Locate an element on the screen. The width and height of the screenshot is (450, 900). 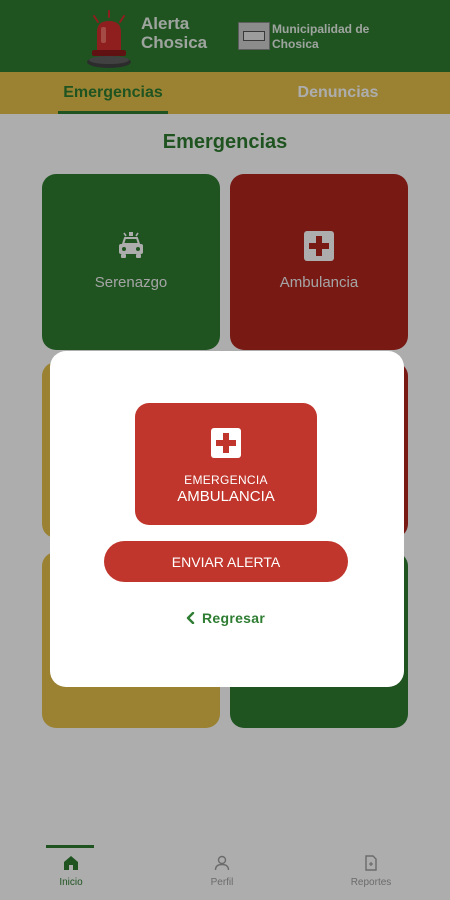
emergency-label: EMERGENCIA is located at coordinates (226, 480).